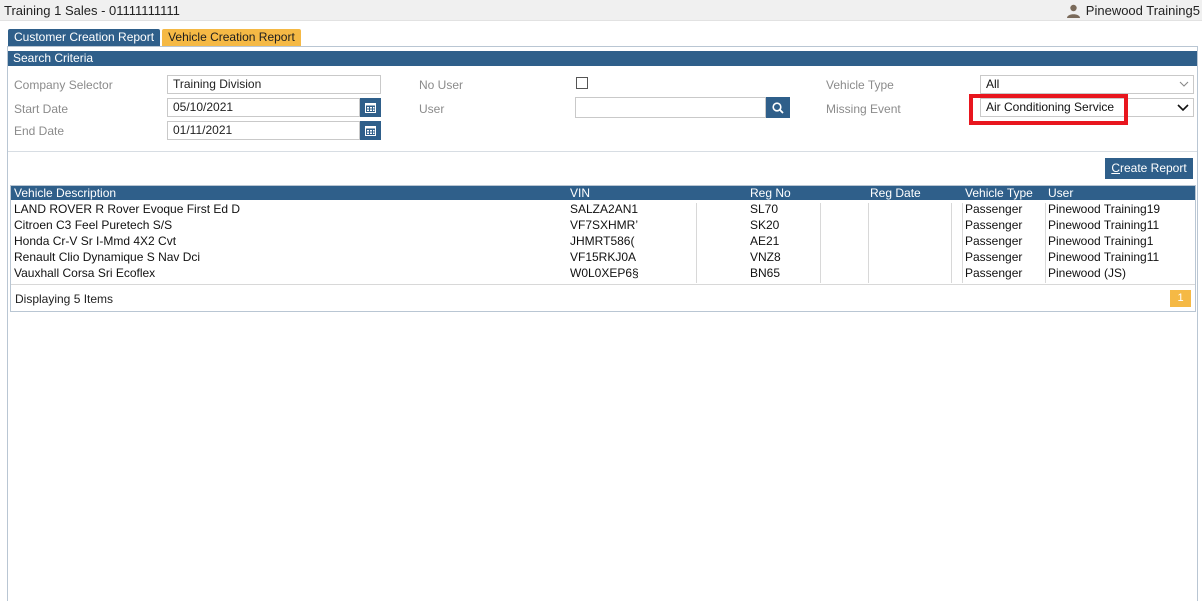  I want to click on no-user-label: No User, so click(441, 85).